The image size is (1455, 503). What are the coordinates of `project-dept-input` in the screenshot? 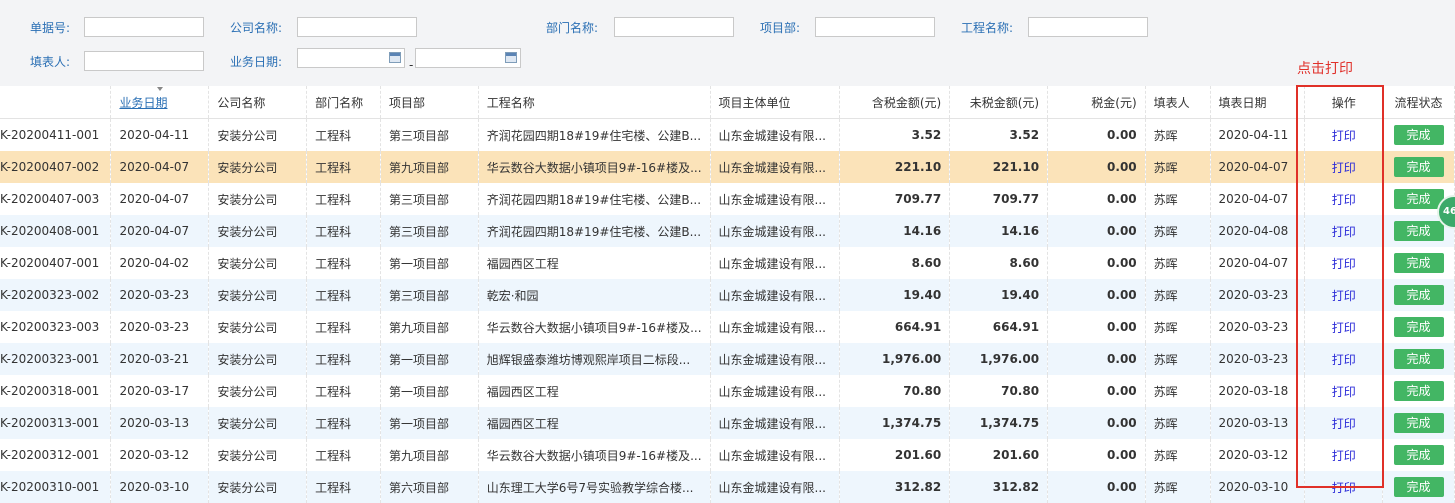 It's located at (875, 27).